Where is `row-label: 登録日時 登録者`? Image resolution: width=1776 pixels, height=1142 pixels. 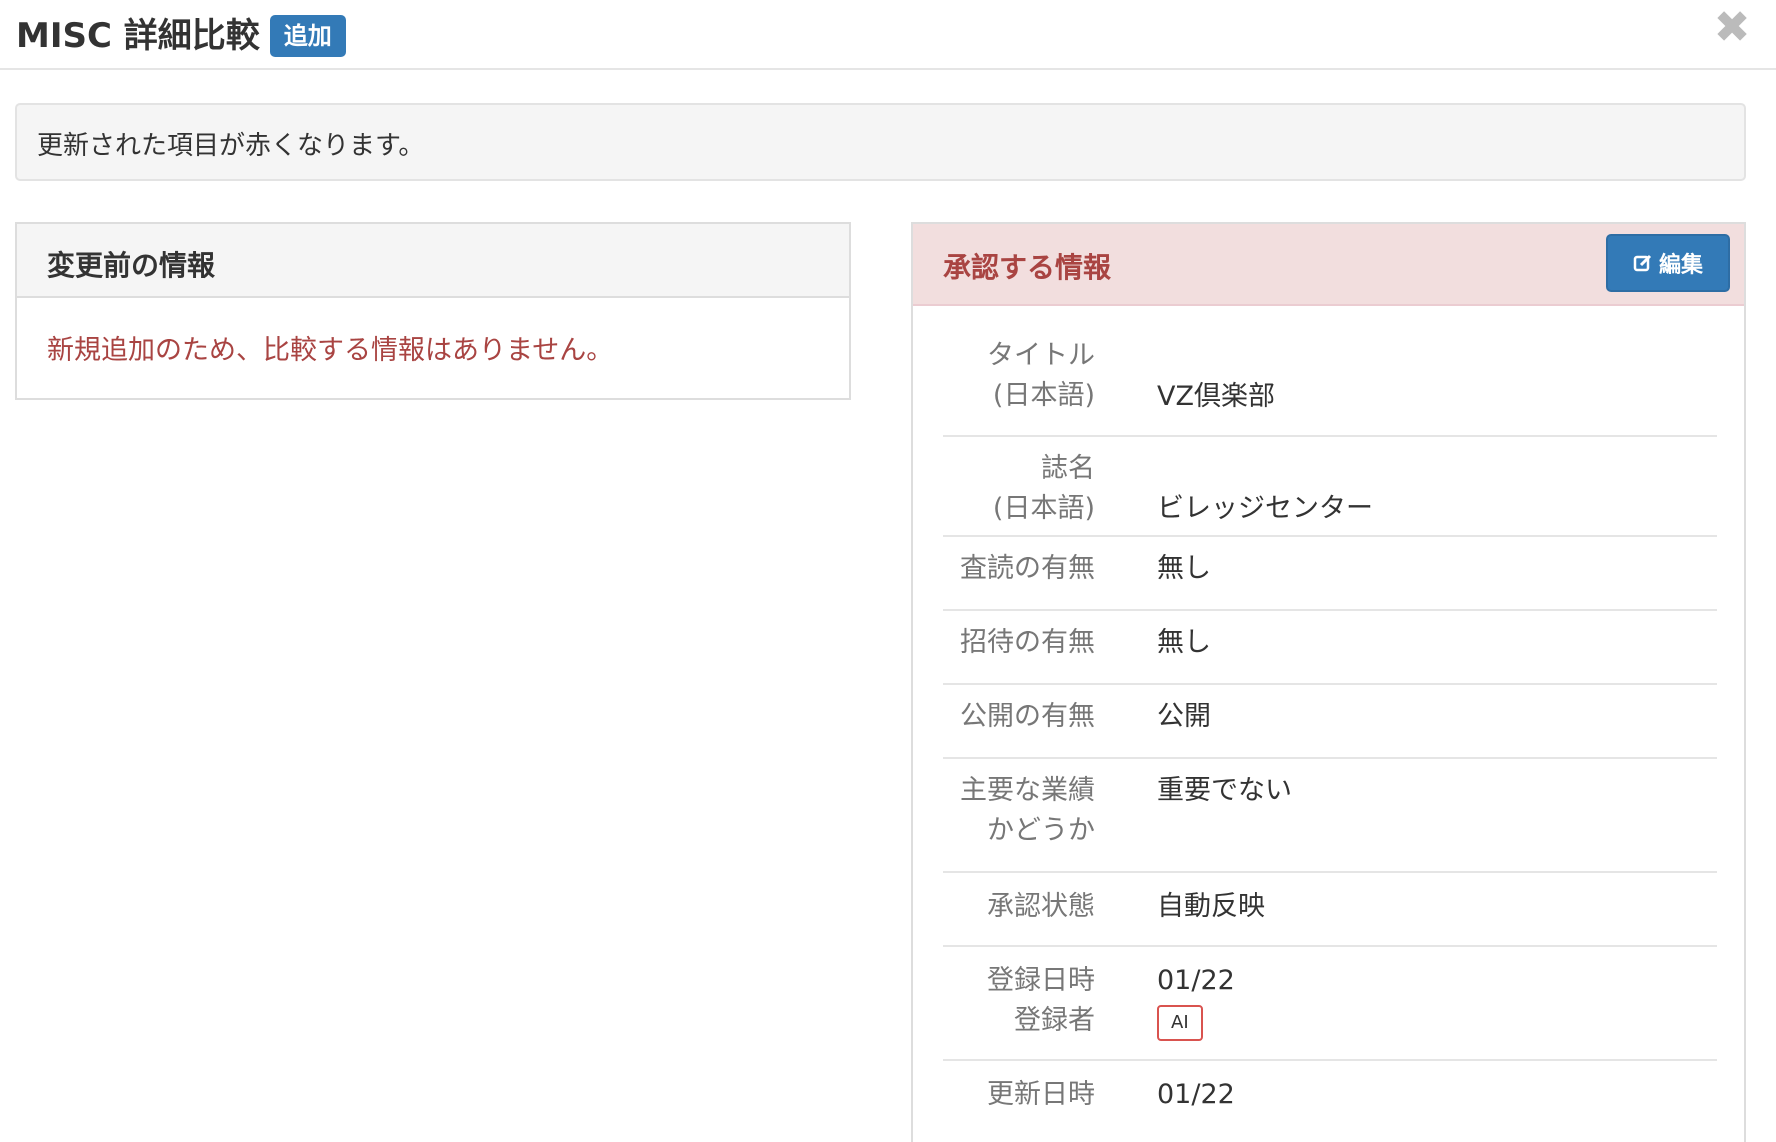 row-label: 登録日時 登録者 is located at coordinates (1041, 1000).